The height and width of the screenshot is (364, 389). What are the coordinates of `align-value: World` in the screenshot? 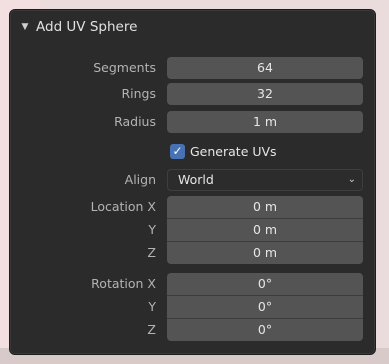 It's located at (196, 179).